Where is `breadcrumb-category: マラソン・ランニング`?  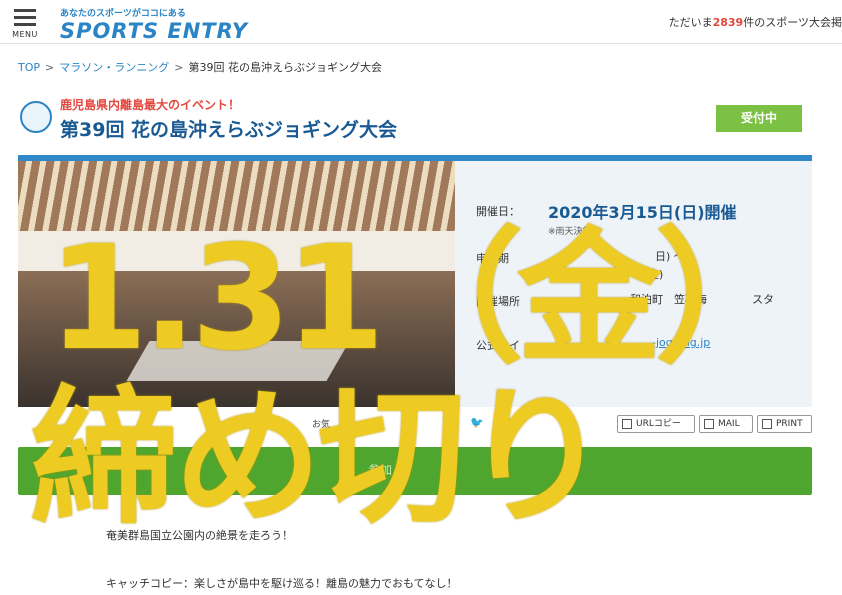 breadcrumb-category: マラソン・ランニング is located at coordinates (114, 67).